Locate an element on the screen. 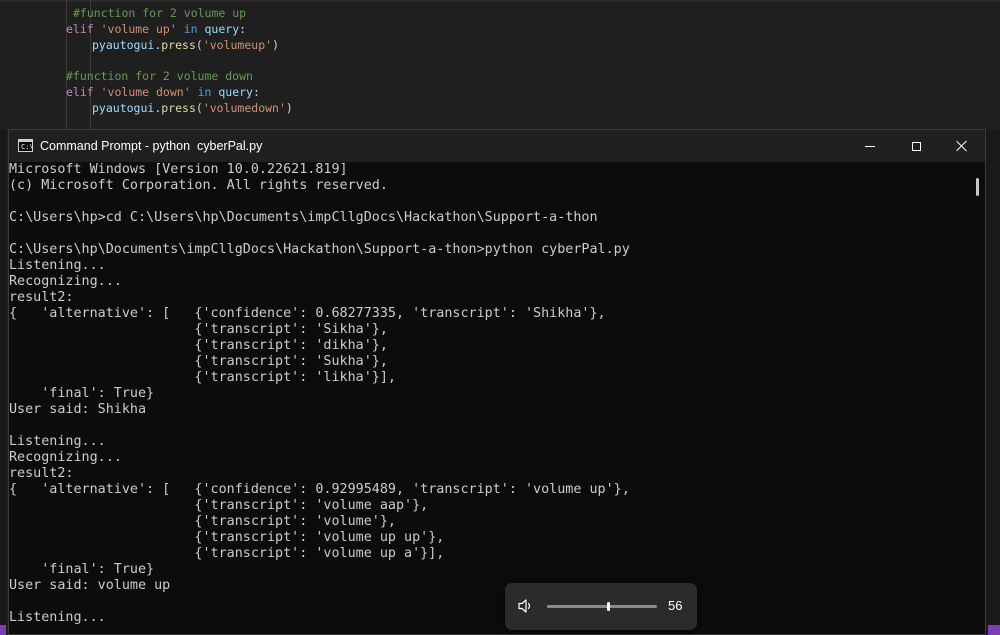  code-token: 'volumeup' is located at coordinates (237, 45).